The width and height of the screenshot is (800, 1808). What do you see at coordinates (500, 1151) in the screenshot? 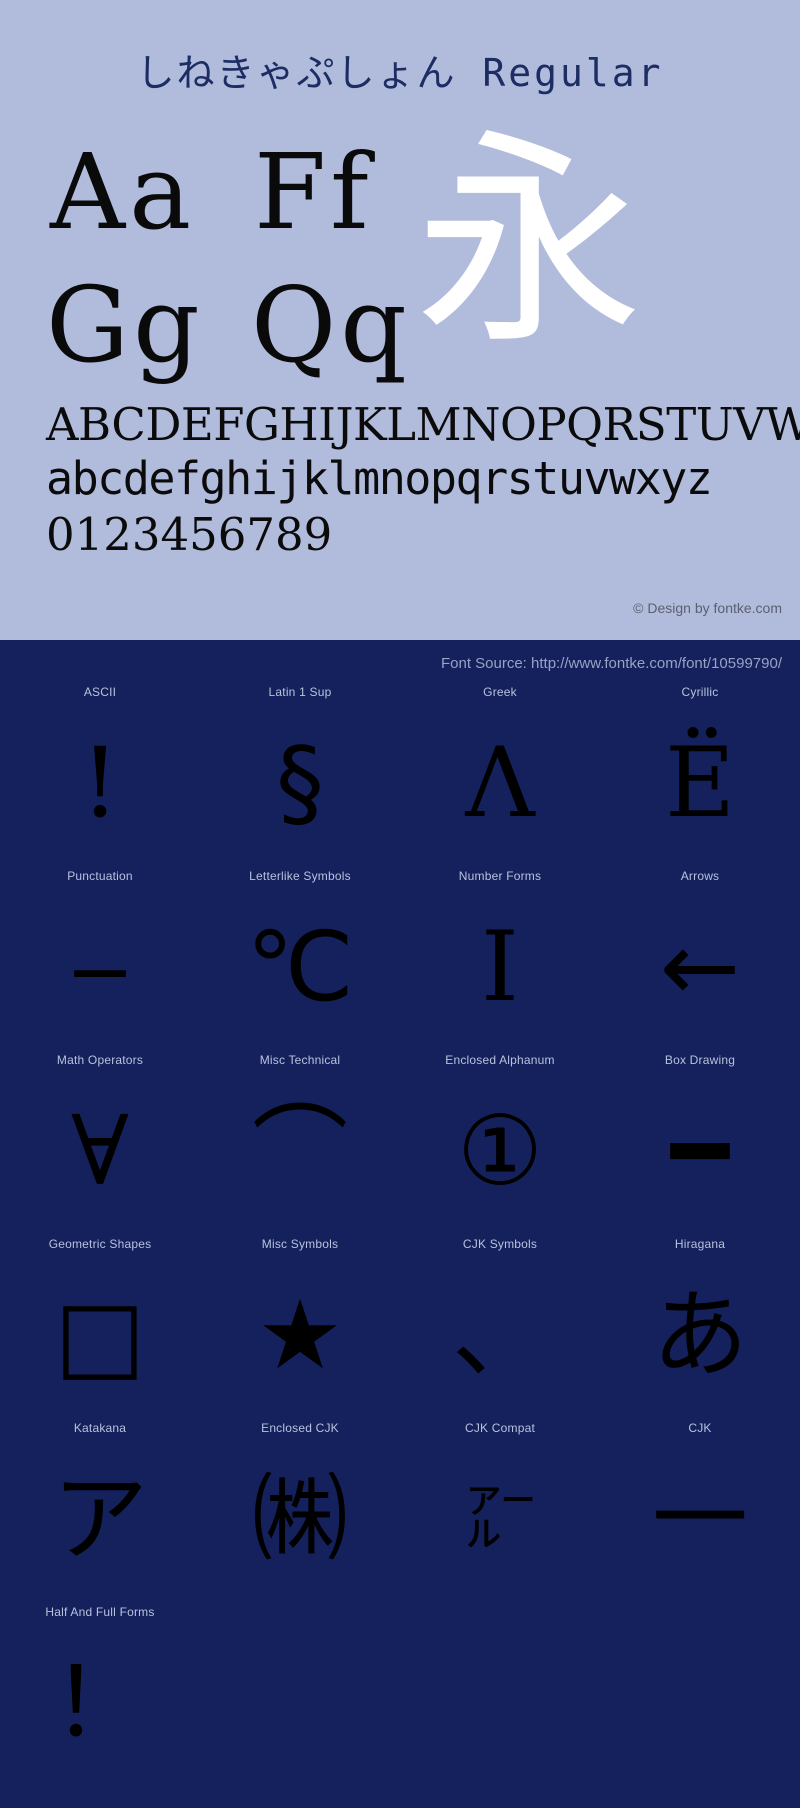
I see `coverage-cell-glyph: ①` at bounding box center [500, 1151].